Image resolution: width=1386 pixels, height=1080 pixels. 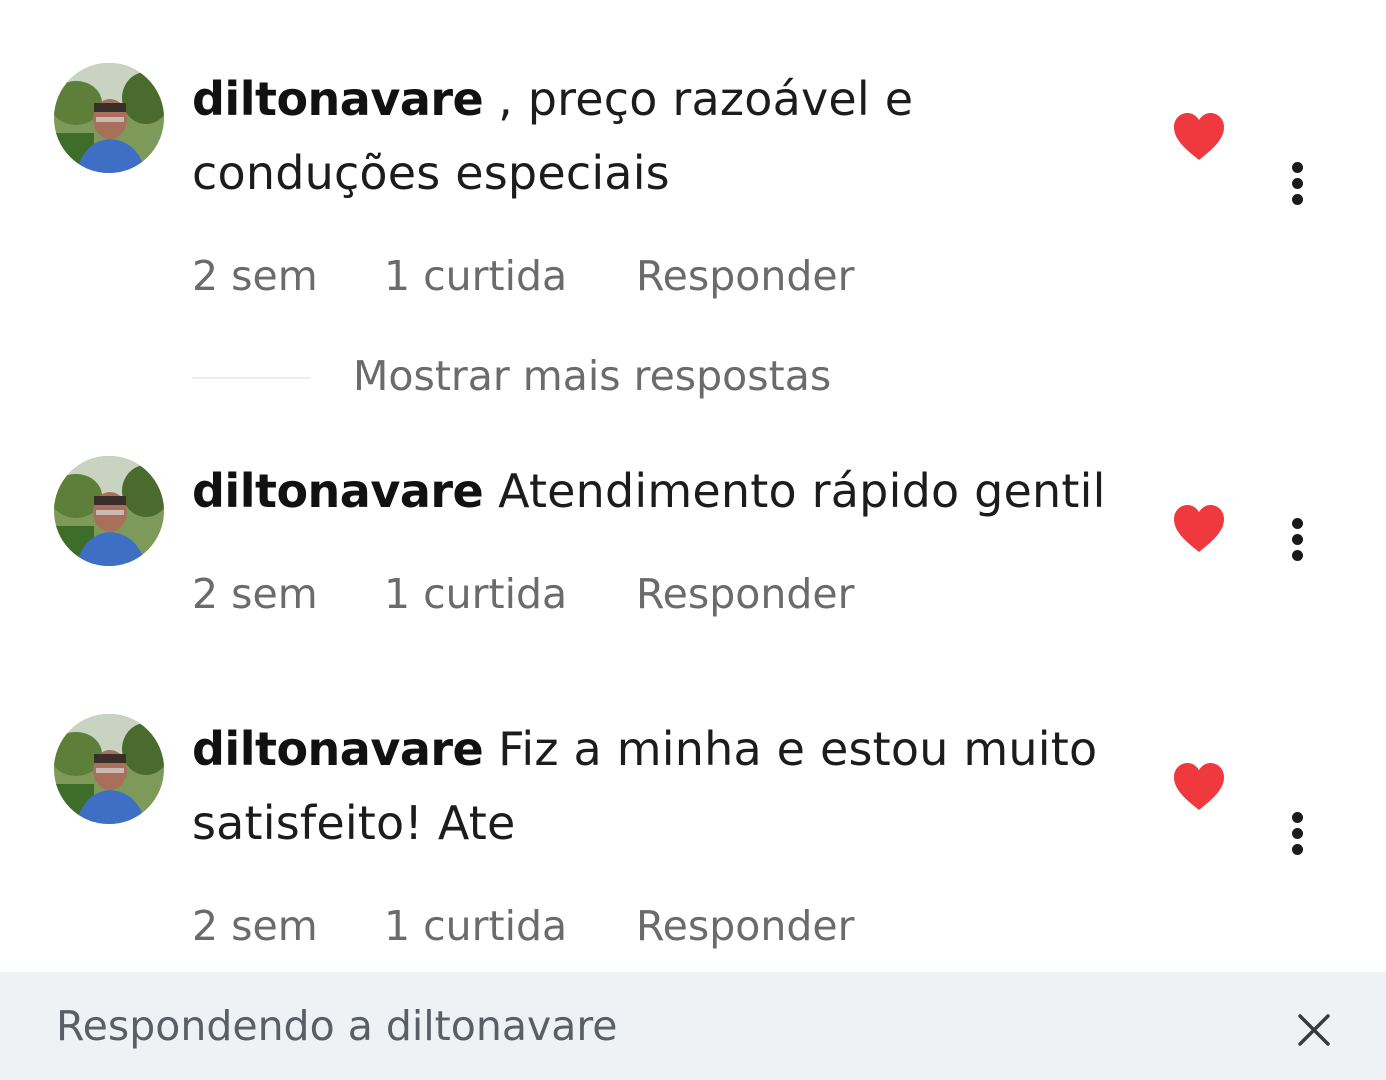 I want to click on replying-to-label: Respondendo a diltonavare, so click(x=337, y=1026).